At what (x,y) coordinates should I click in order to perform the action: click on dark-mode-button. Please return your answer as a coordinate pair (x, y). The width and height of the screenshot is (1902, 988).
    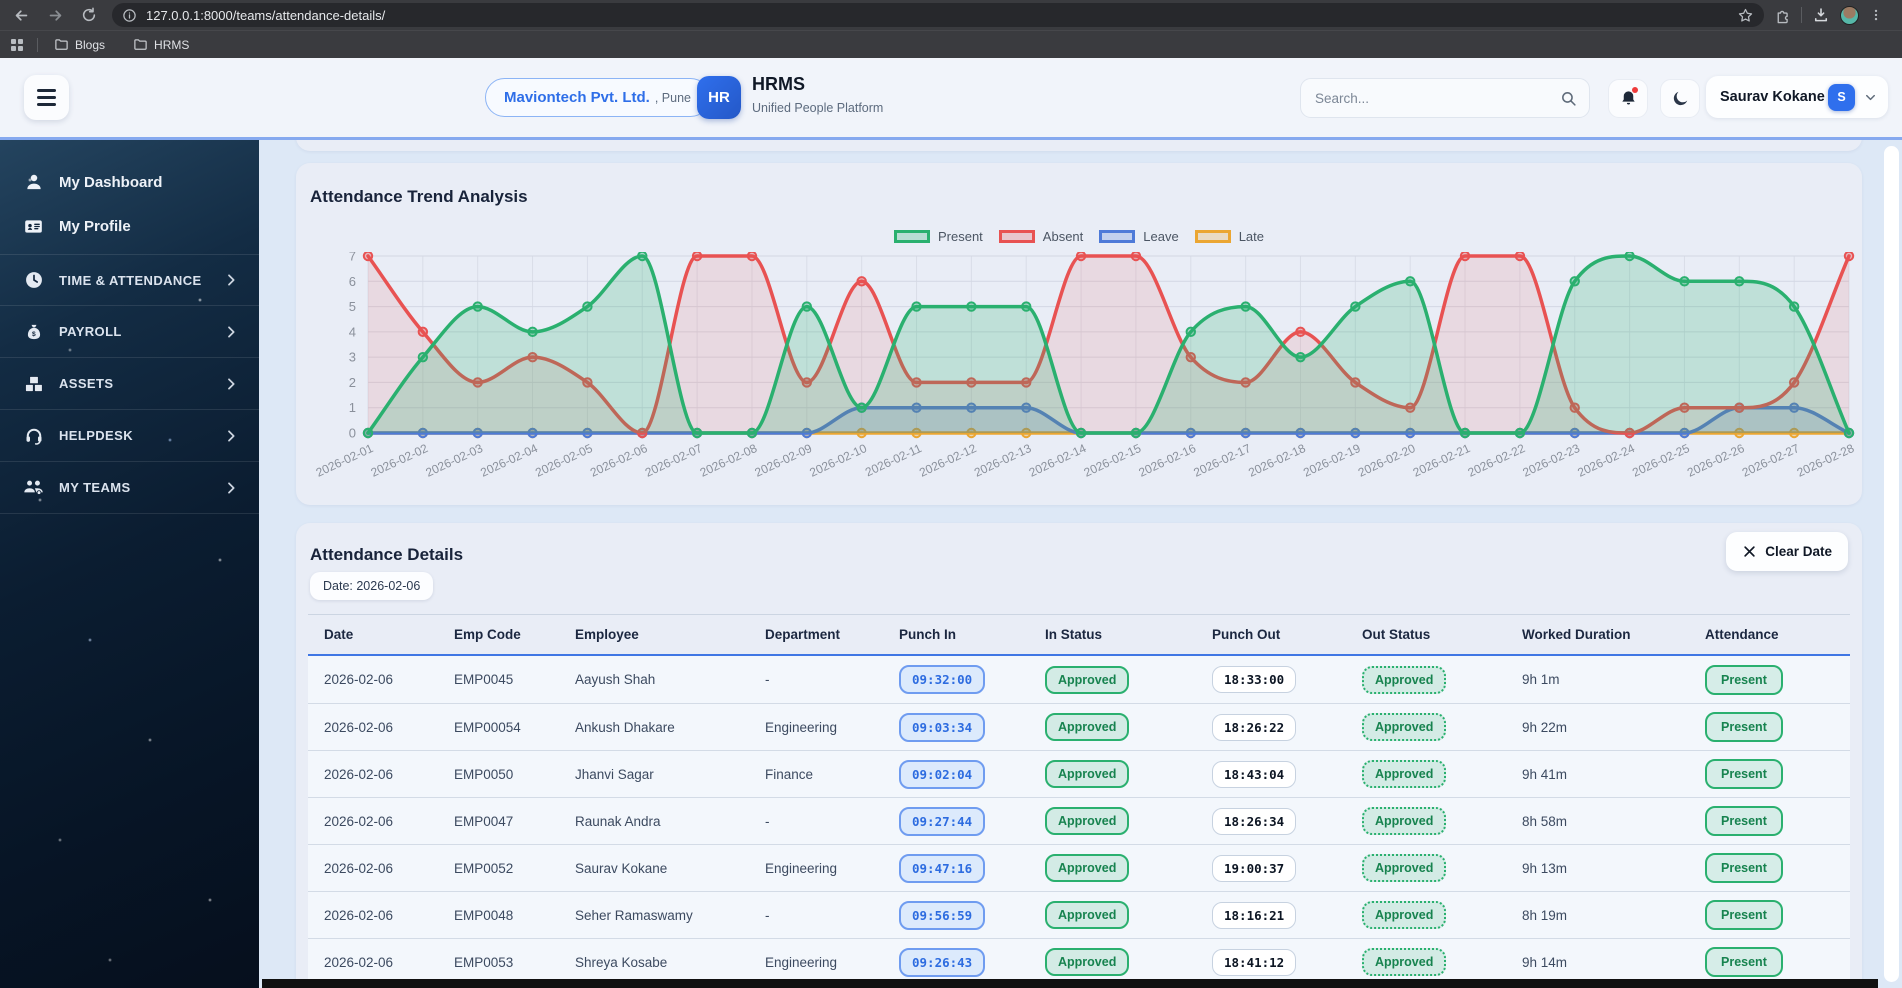
    Looking at the image, I should click on (1680, 98).